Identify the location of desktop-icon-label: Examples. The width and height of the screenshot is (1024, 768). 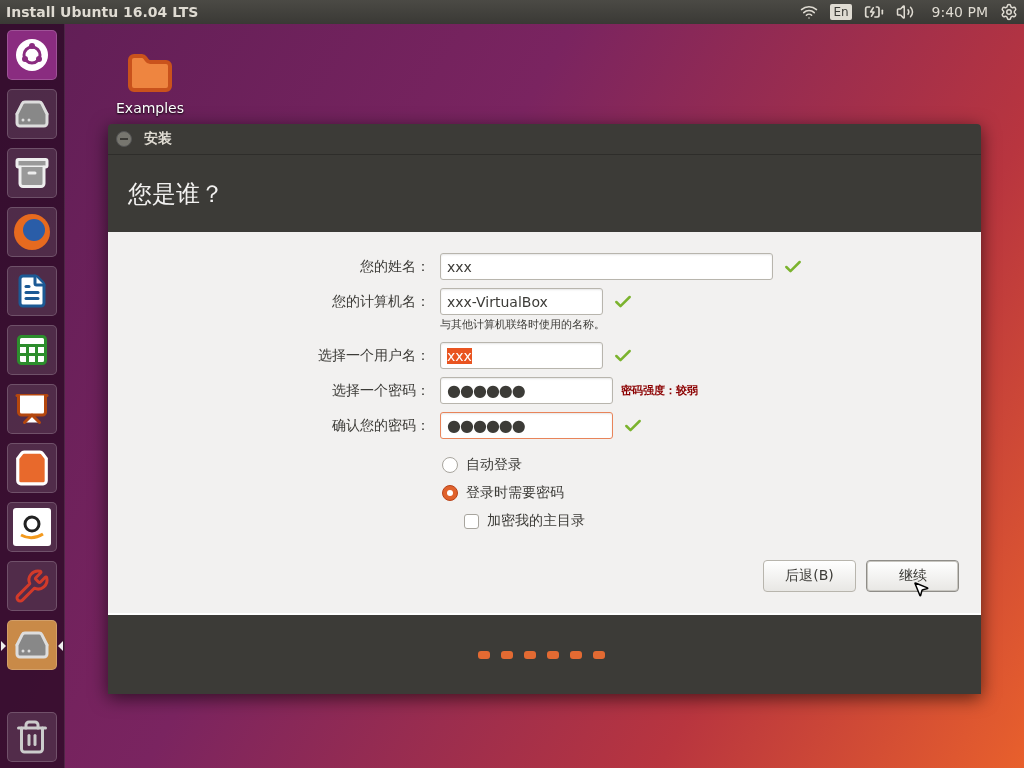
(150, 108).